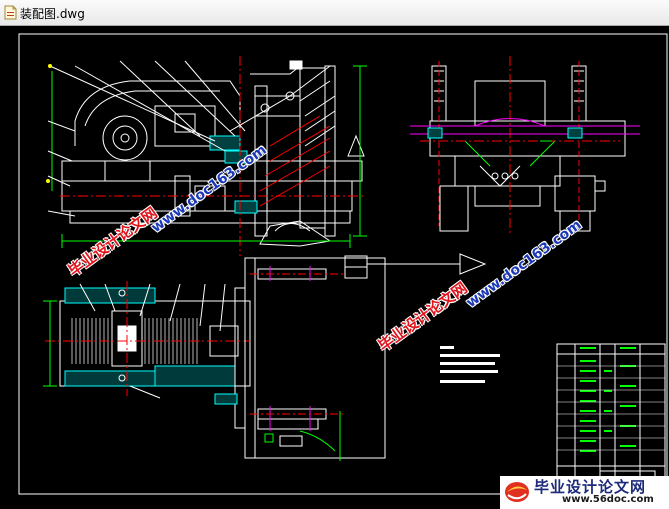  What do you see at coordinates (584, 492) in the screenshot?
I see `site-logo: 毕业设计论文网 www.56doc.com` at bounding box center [584, 492].